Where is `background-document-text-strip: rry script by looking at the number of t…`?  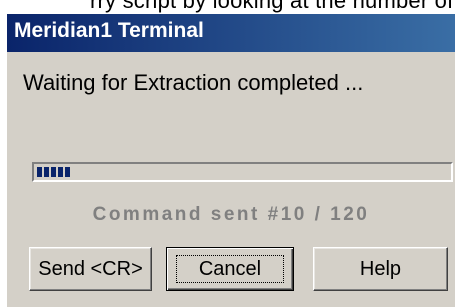 background-document-text-strip: rry script by looking at the number of t… is located at coordinates (227, 7).